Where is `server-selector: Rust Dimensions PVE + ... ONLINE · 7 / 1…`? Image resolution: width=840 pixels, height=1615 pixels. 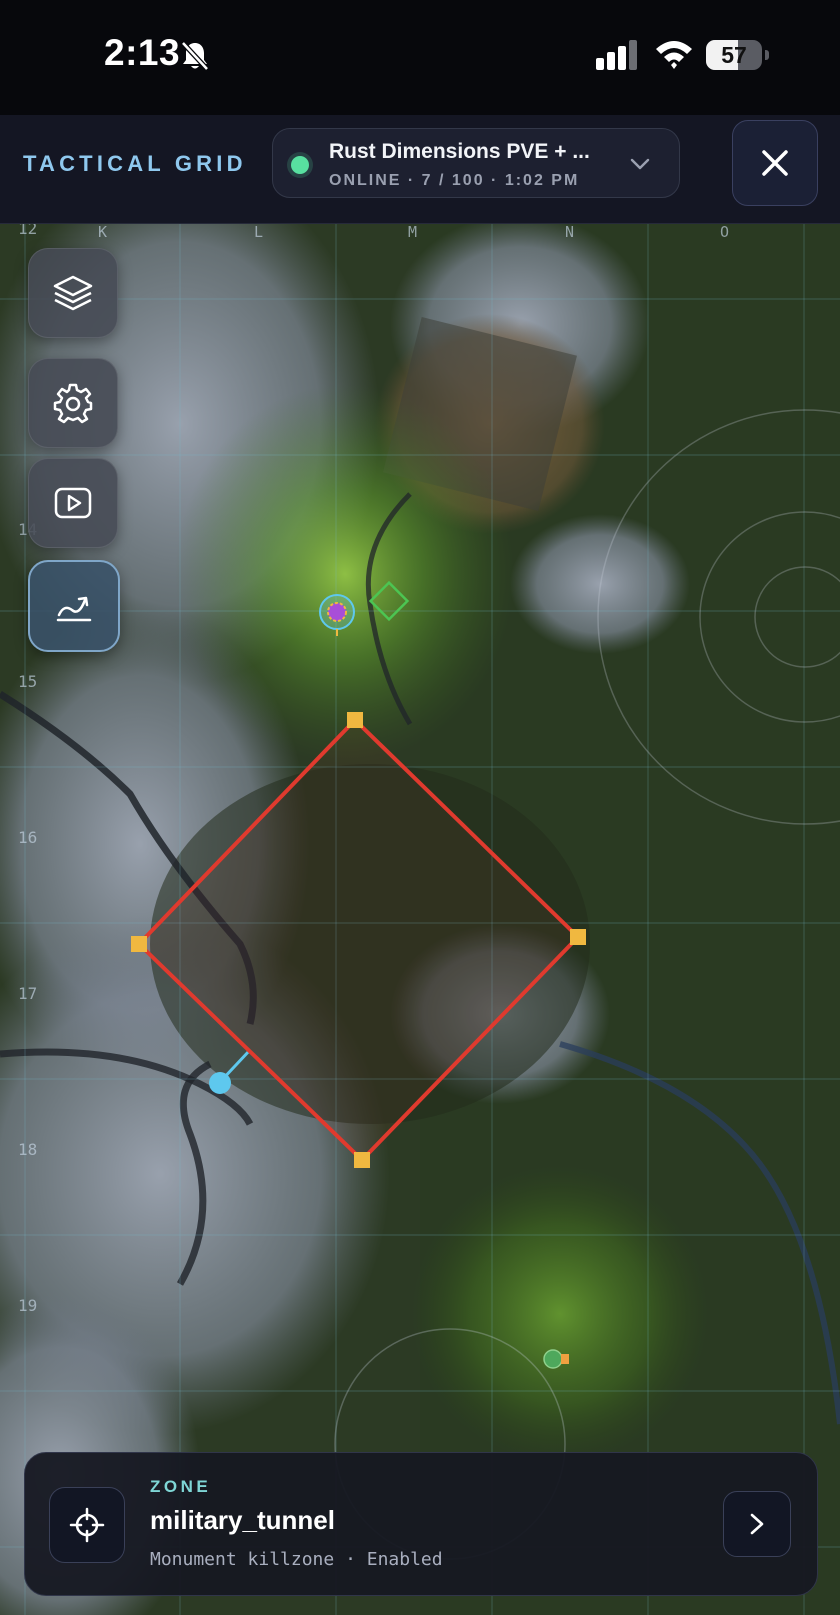
server-selector: Rust Dimensions PVE + ... ONLINE · 7 / 1… is located at coordinates (476, 163).